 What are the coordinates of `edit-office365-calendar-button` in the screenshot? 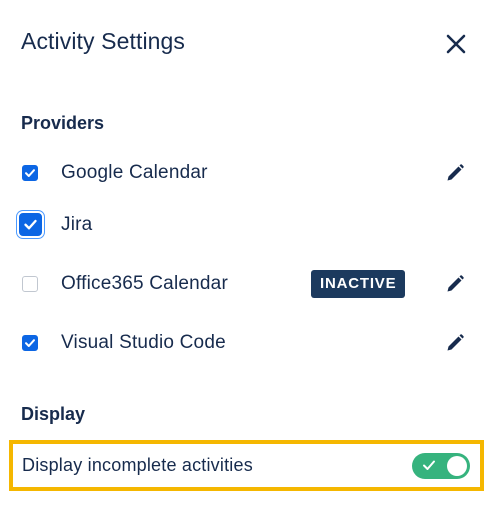 It's located at (455, 284).